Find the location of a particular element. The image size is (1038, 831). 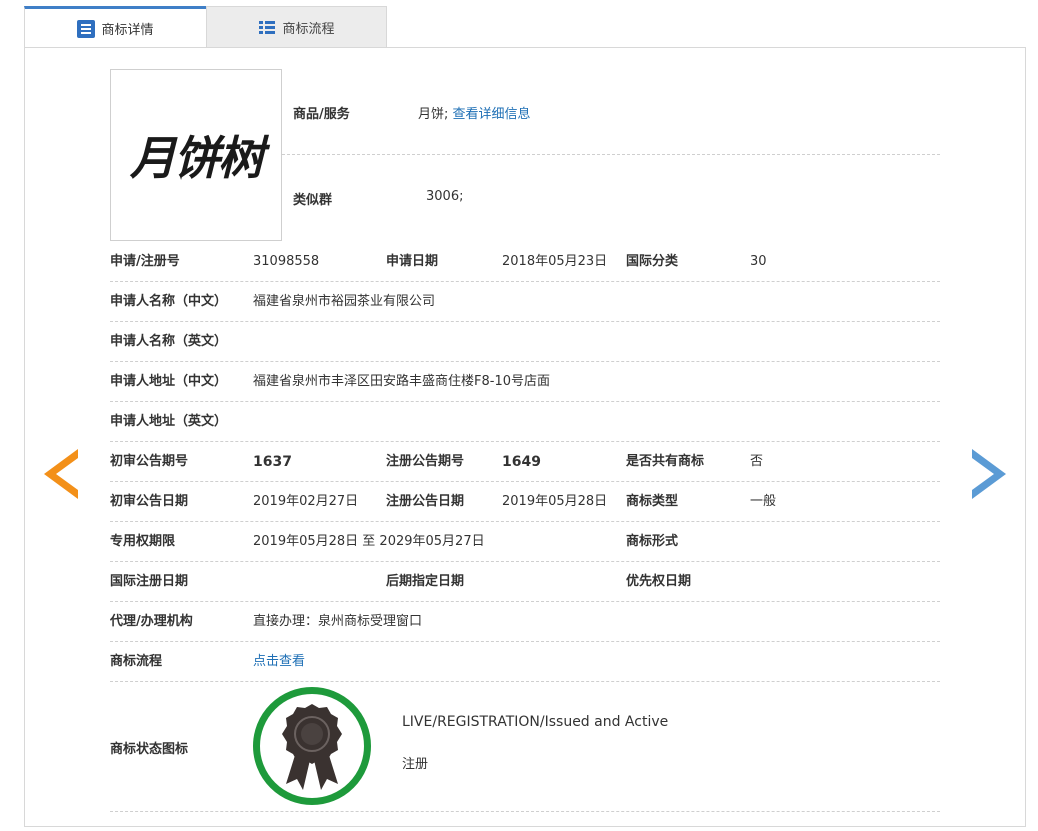

prelim-pub-number: 1637 is located at coordinates (272, 462).